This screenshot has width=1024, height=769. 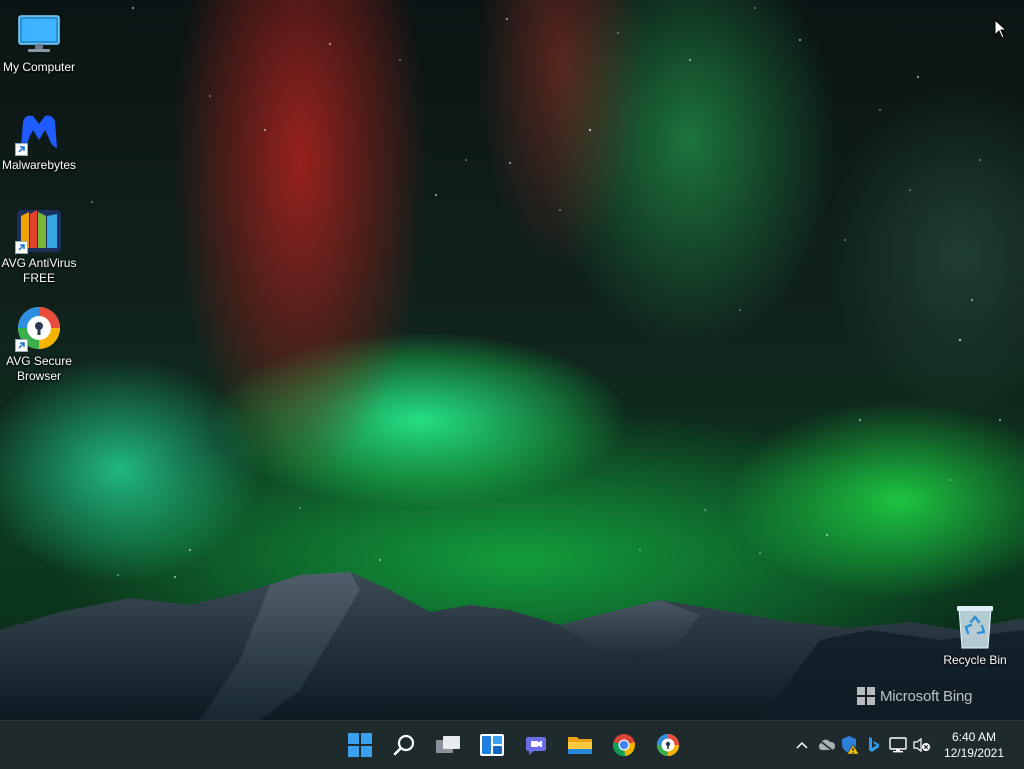 What do you see at coordinates (39, 132) in the screenshot?
I see `malwarebytes-logo-icon` at bounding box center [39, 132].